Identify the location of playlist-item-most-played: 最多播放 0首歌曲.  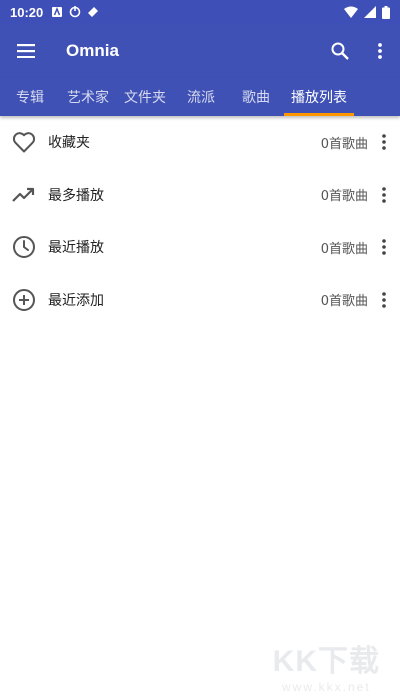
(200, 195).